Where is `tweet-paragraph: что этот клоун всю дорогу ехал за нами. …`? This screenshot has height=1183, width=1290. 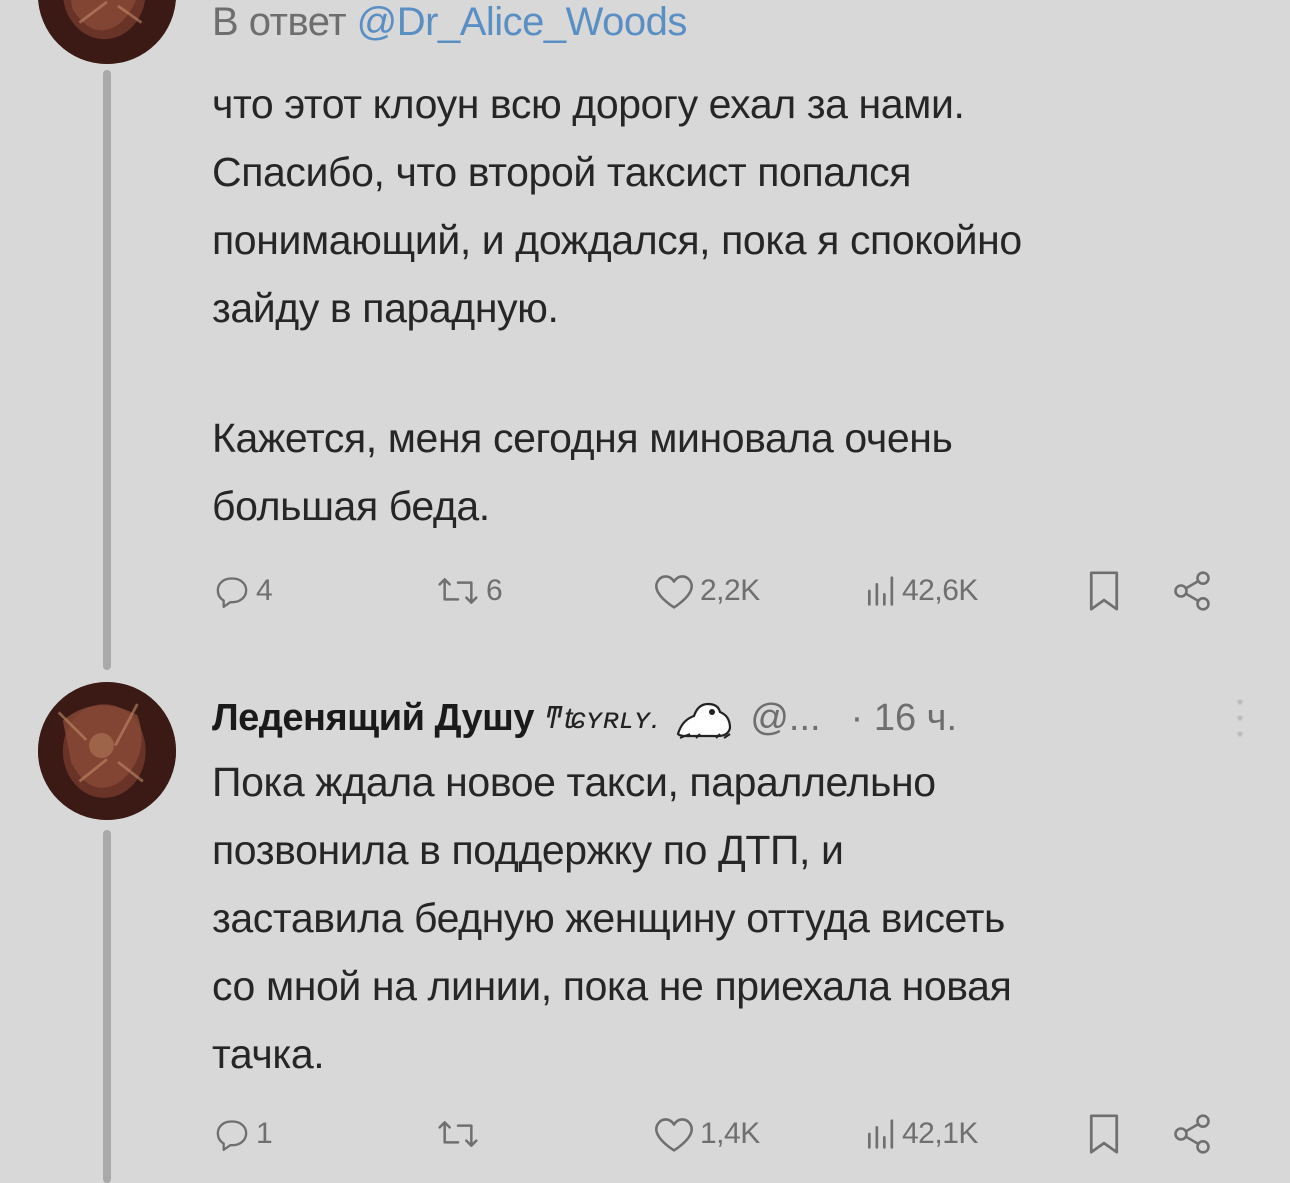
tweet-paragraph: что этот клоун всю дорогу ехал за нами. … is located at coordinates (617, 206).